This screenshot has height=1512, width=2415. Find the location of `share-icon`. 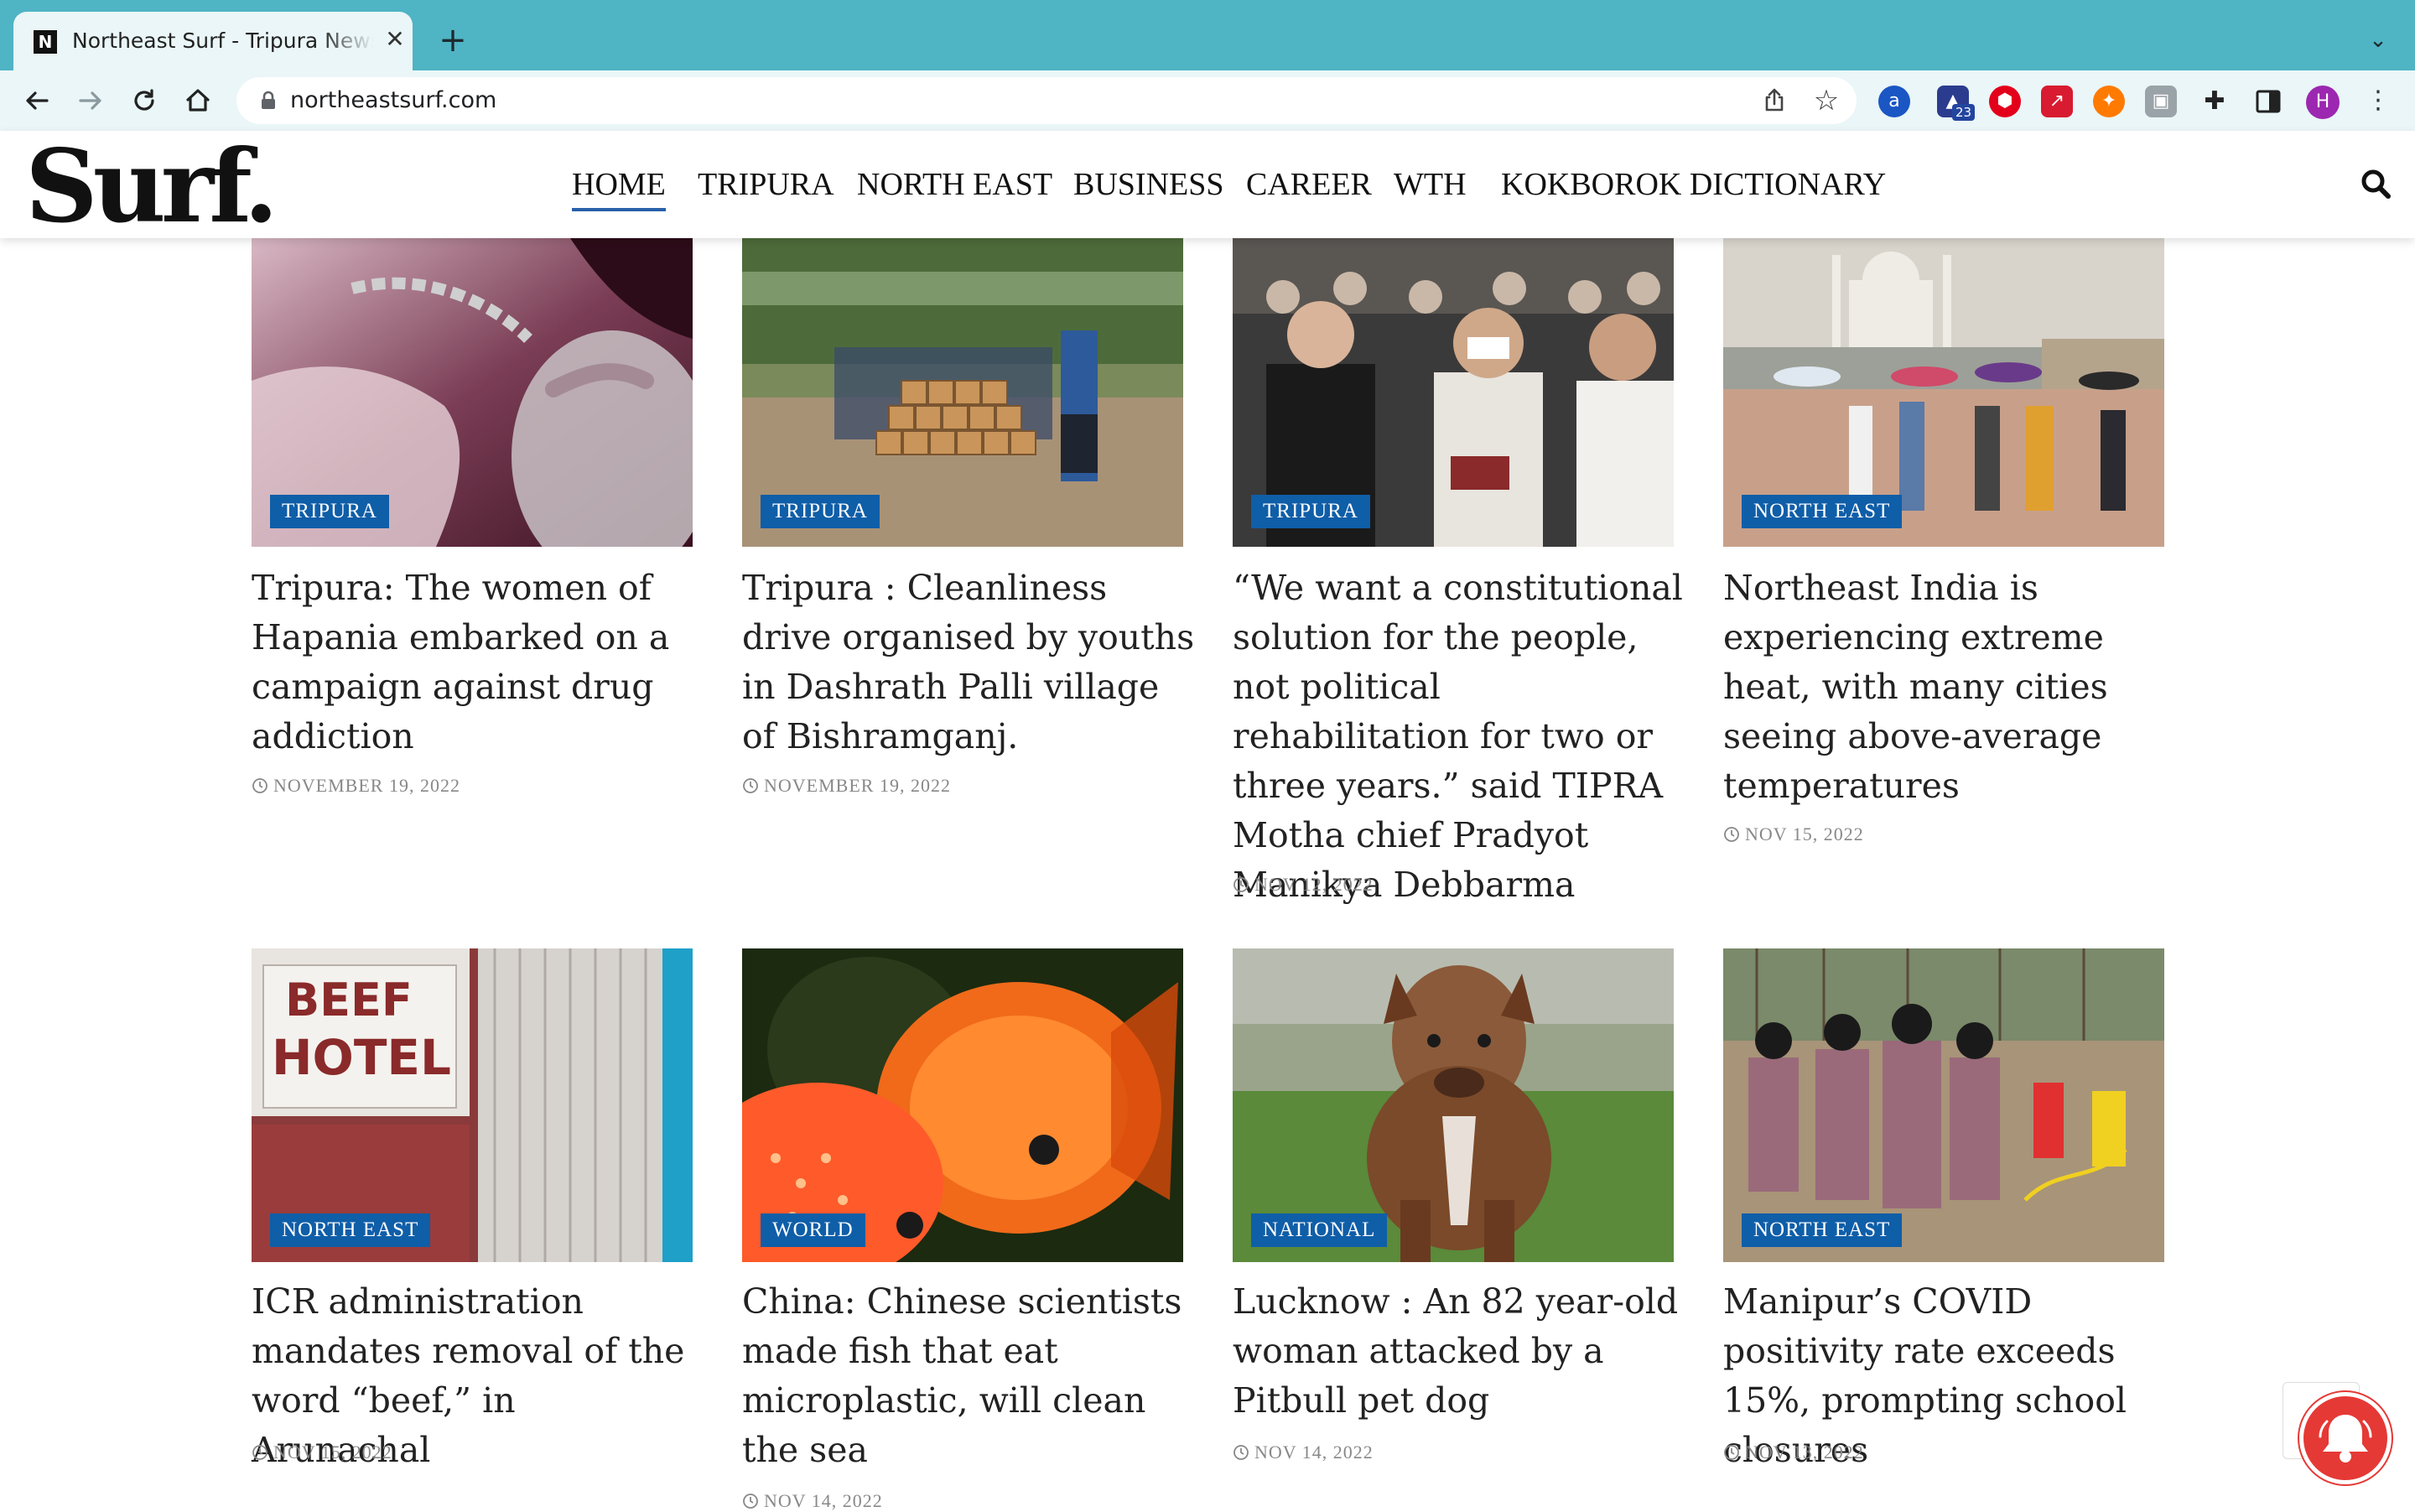

share-icon is located at coordinates (1774, 101).